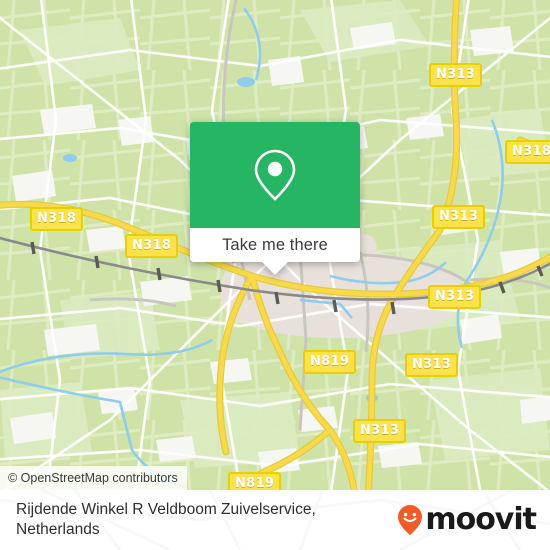 The width and height of the screenshot is (550, 550). What do you see at coordinates (275, 268) in the screenshot?
I see `callout-pointer` at bounding box center [275, 268].